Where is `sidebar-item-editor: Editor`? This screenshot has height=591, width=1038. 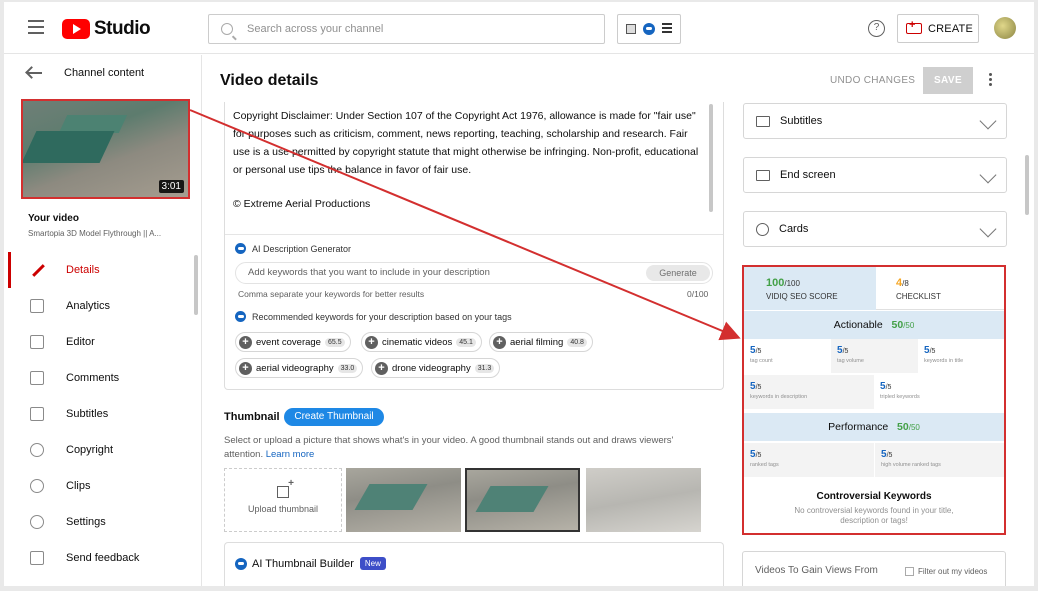
sidebar-item-editor: Editor is located at coordinates (103, 342).